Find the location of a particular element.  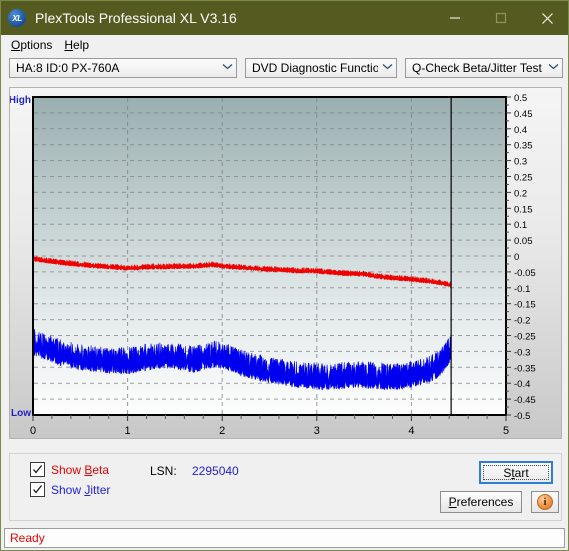

drive-select-value: HA:8 ID:0 PX-760A is located at coordinates (68, 68).